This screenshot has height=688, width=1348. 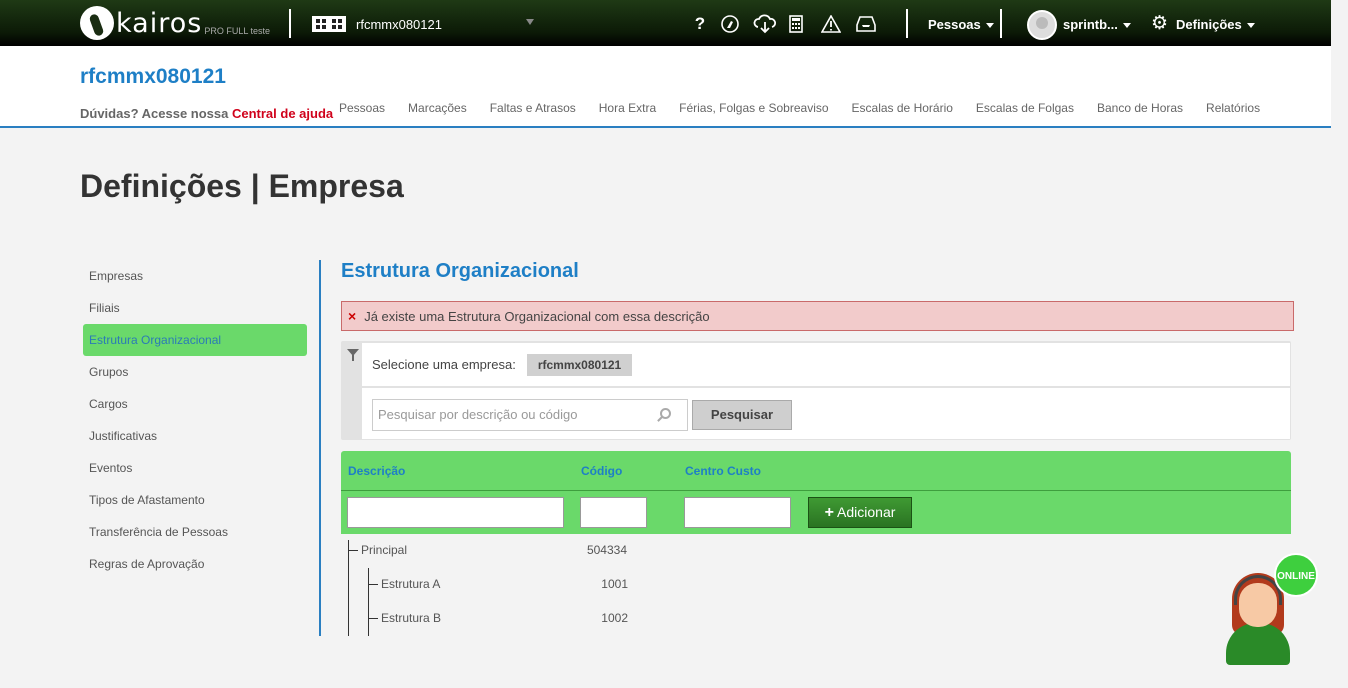 I want to click on company-title: rfcmmx080121, so click(x=153, y=76).